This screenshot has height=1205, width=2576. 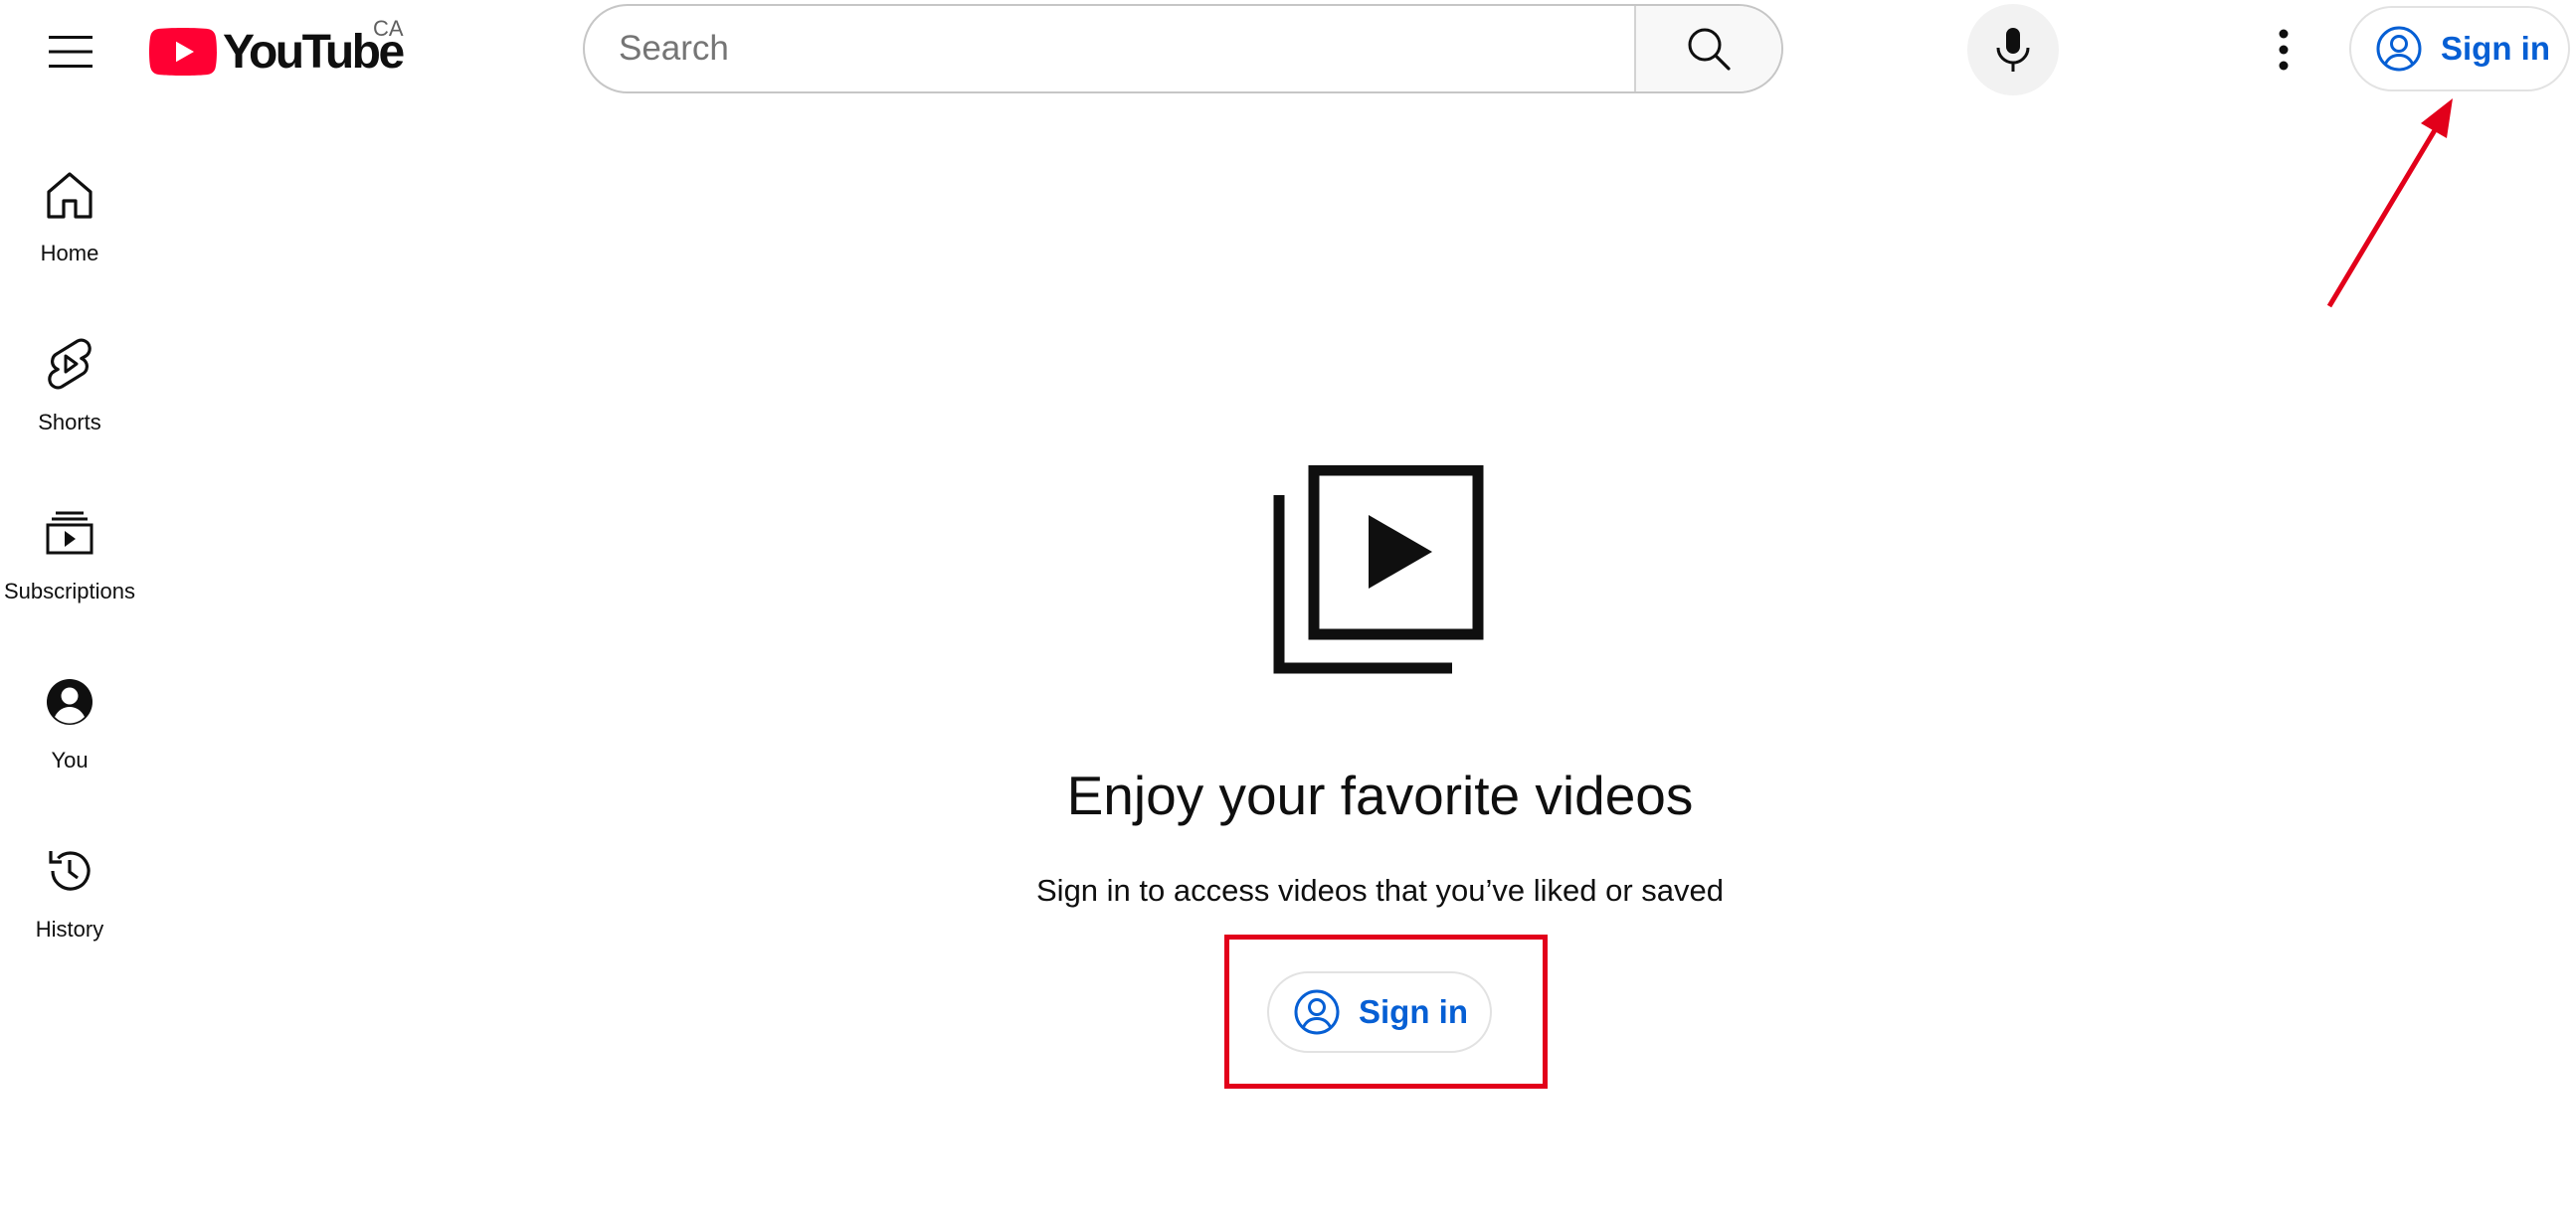 I want to click on youtube-play-logo-icon, so click(x=183, y=52).